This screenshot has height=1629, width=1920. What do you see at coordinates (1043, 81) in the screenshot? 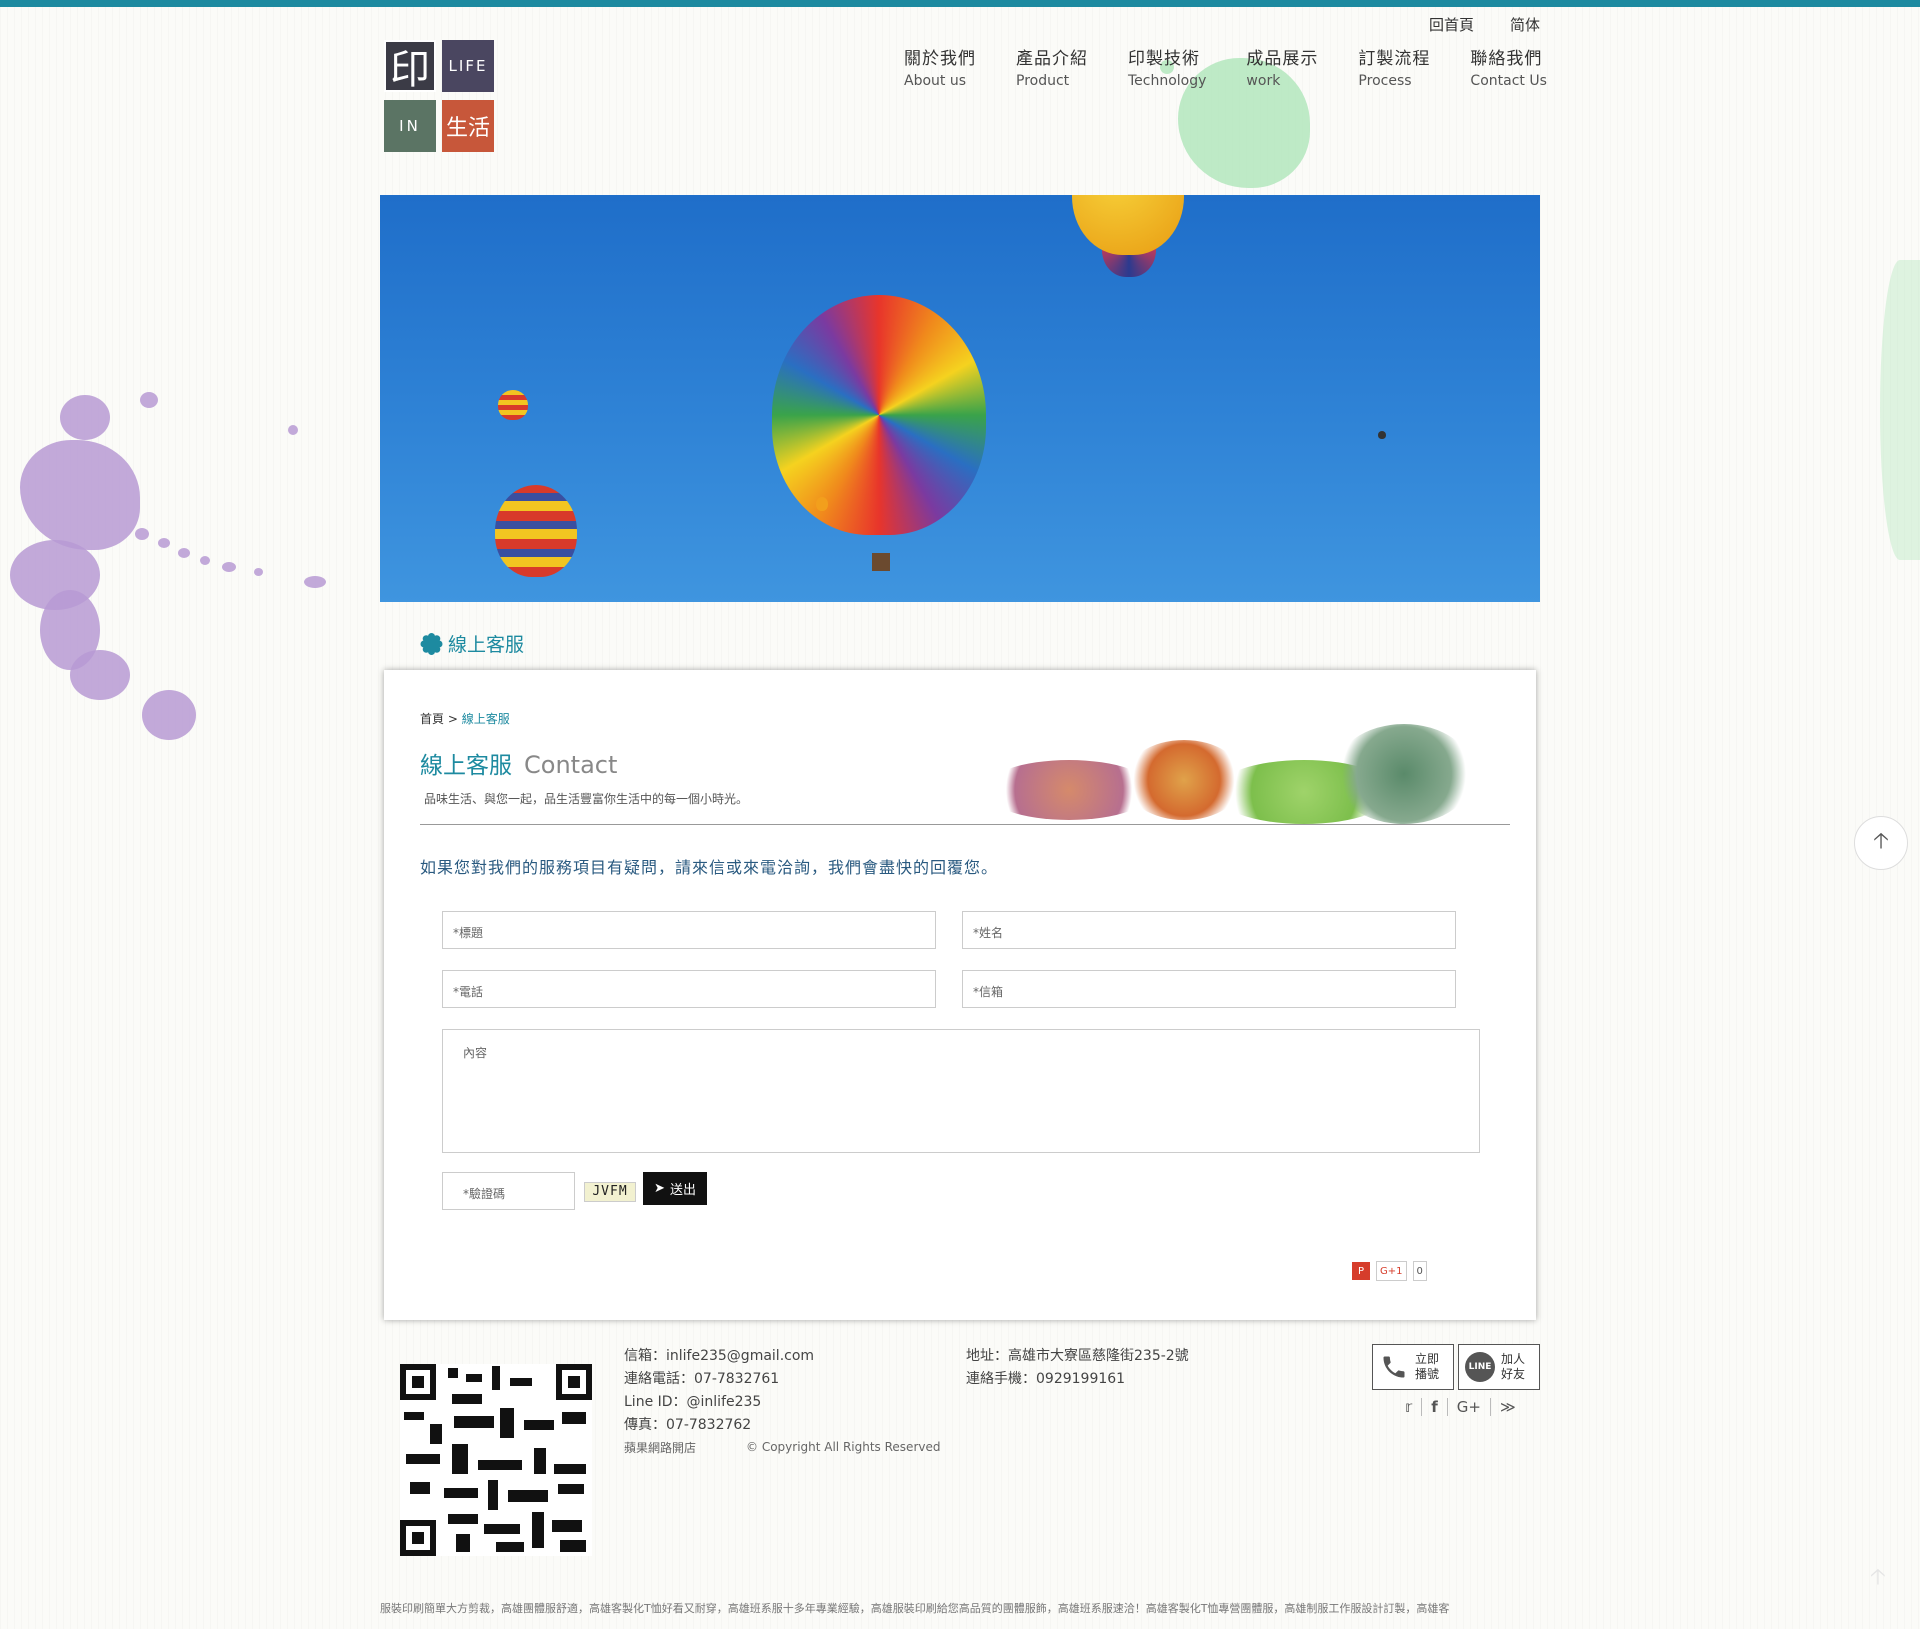
I see `nav-label-en: Product` at bounding box center [1043, 81].